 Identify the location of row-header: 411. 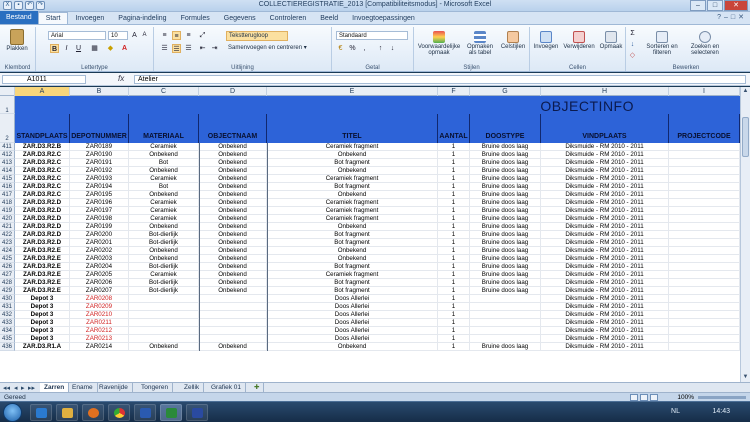
(7, 147).